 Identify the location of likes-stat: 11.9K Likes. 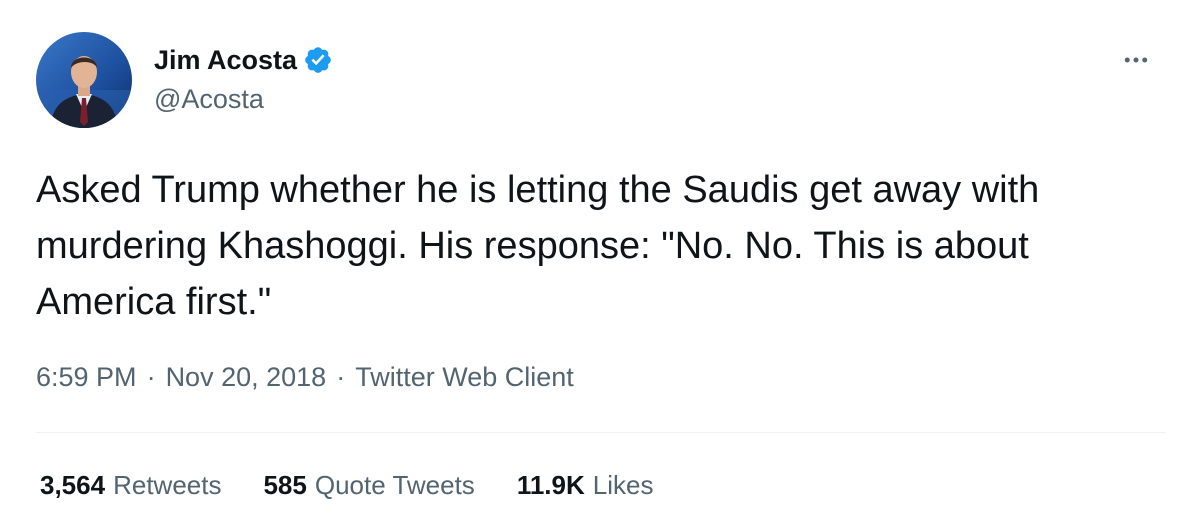
(585, 485).